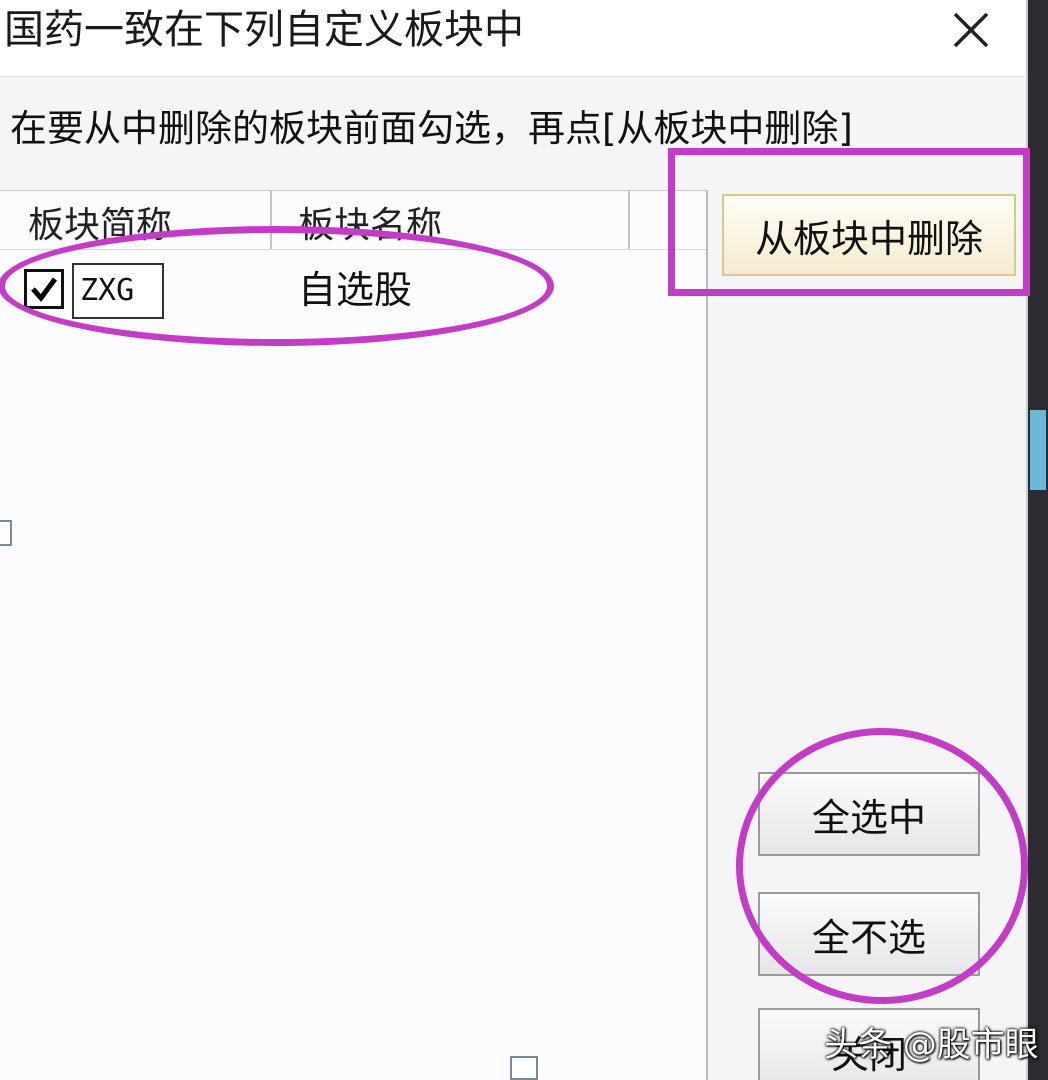 This screenshot has width=1048, height=1080. Describe the element at coordinates (264, 30) in the screenshot. I see `dialog-title: 国药一致在下列自定义板块中` at that location.